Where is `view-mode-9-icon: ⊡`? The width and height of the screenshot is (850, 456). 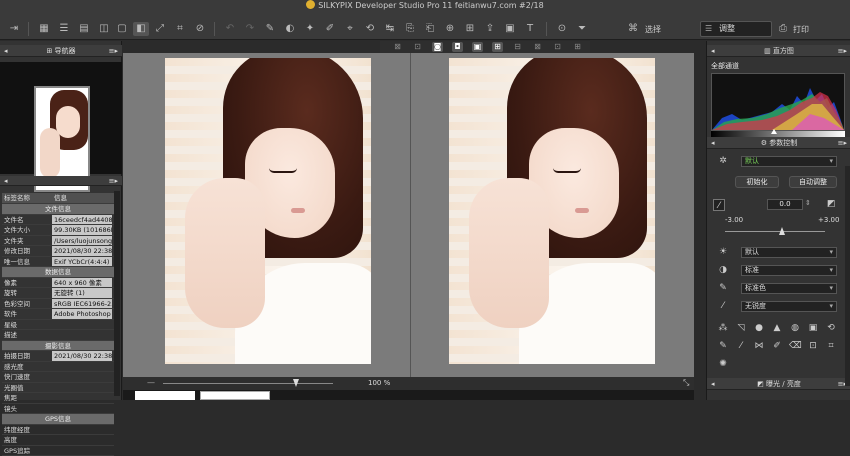
view-mode-9-icon: ⊡ is located at coordinates (557, 47).